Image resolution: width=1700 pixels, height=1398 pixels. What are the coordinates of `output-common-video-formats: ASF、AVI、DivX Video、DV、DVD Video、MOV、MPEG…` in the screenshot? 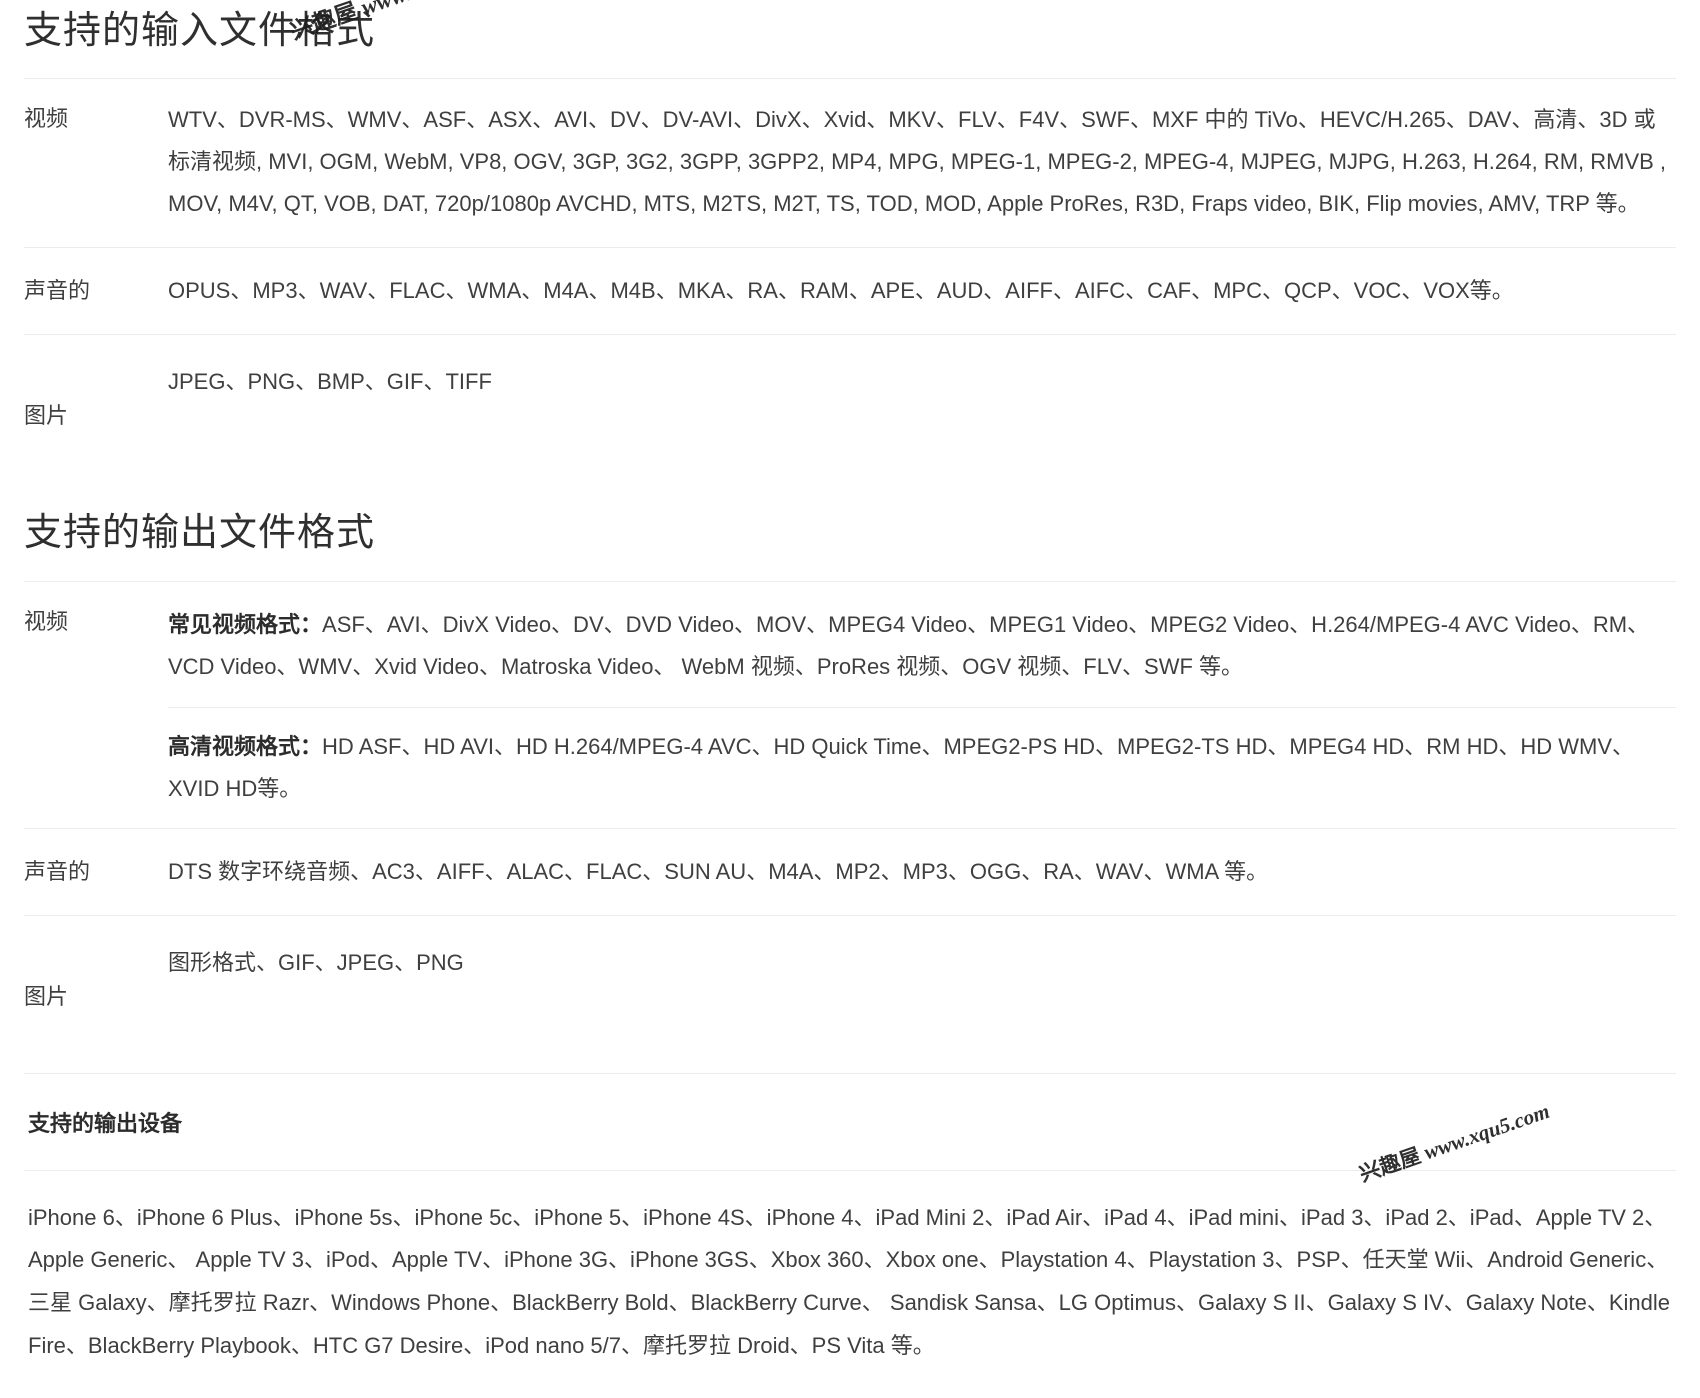 It's located at (909, 646).